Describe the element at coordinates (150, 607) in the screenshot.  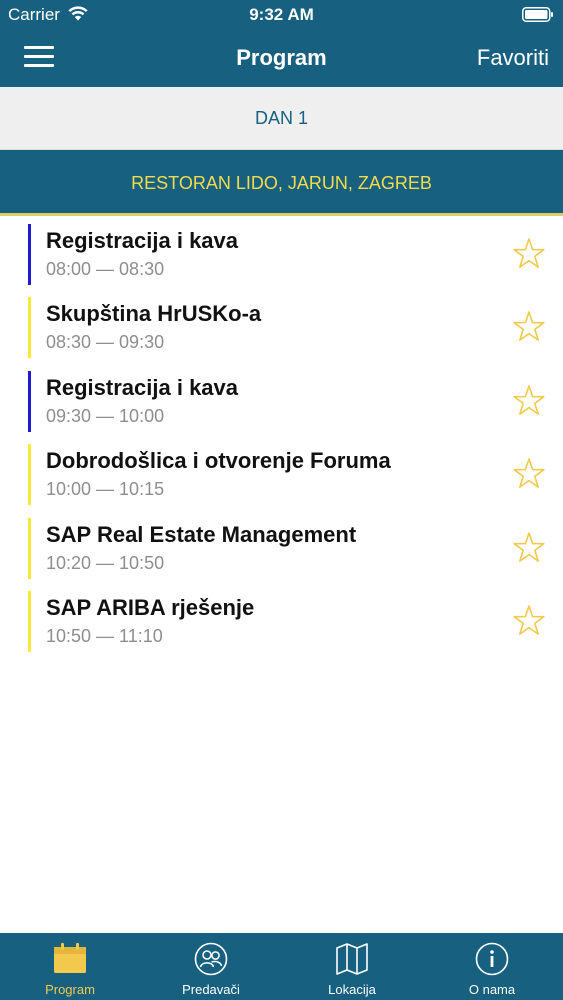
I see `session-title: SAP ARIBA rješenje` at that location.